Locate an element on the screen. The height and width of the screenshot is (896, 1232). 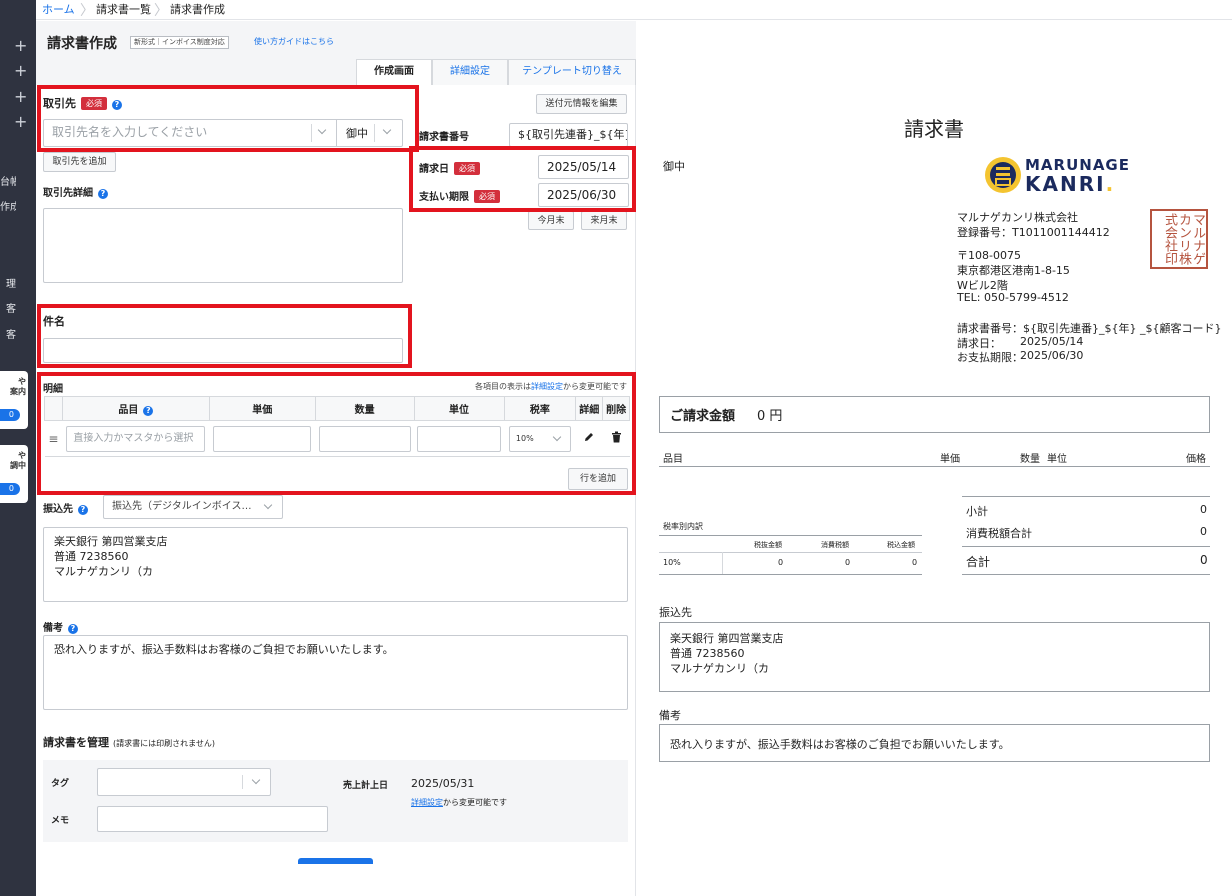
preview-due-label: お支払期限： is located at coordinates (990, 357).